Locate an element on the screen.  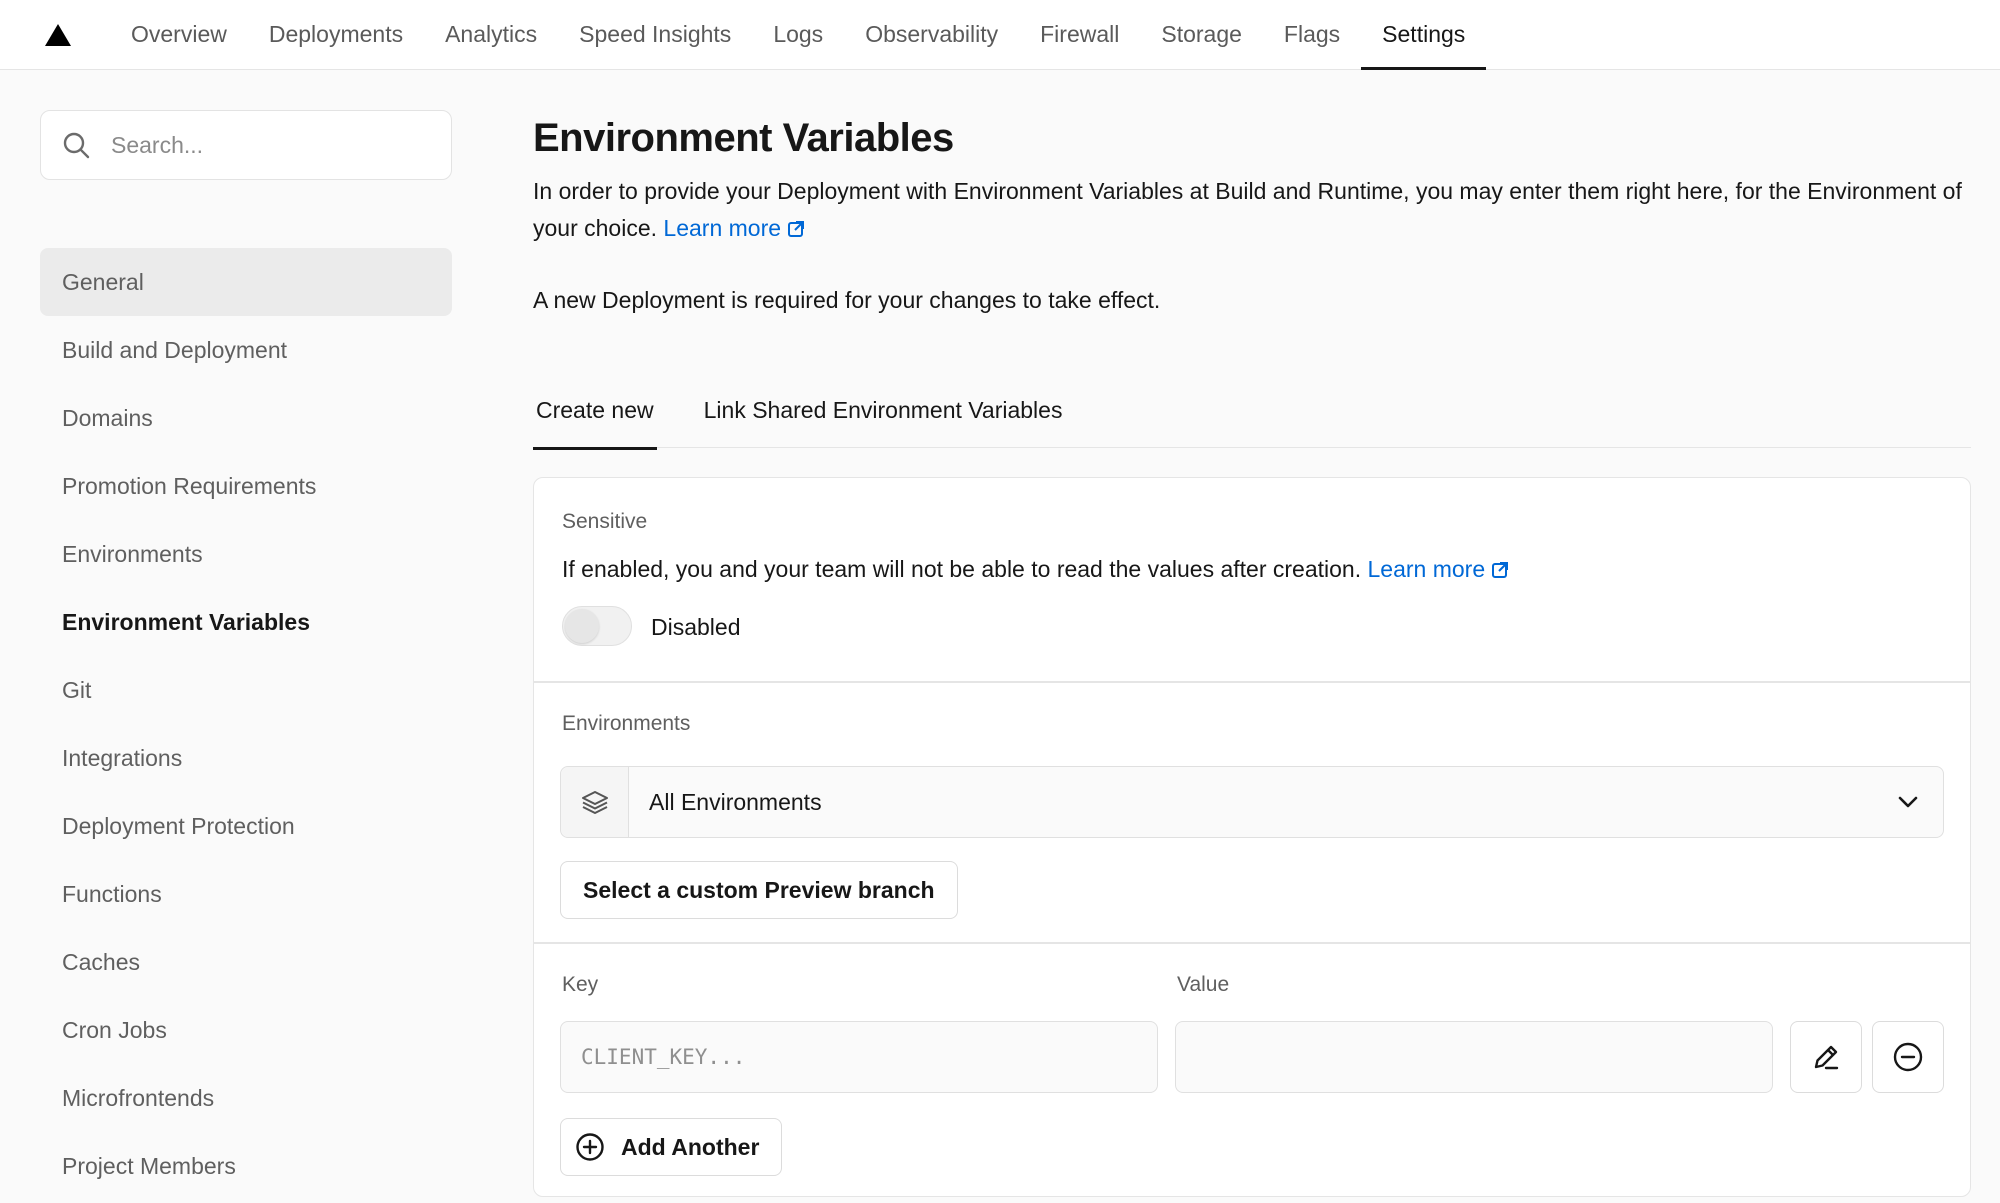
environments-selected-value: All Environments is located at coordinates (735, 801).